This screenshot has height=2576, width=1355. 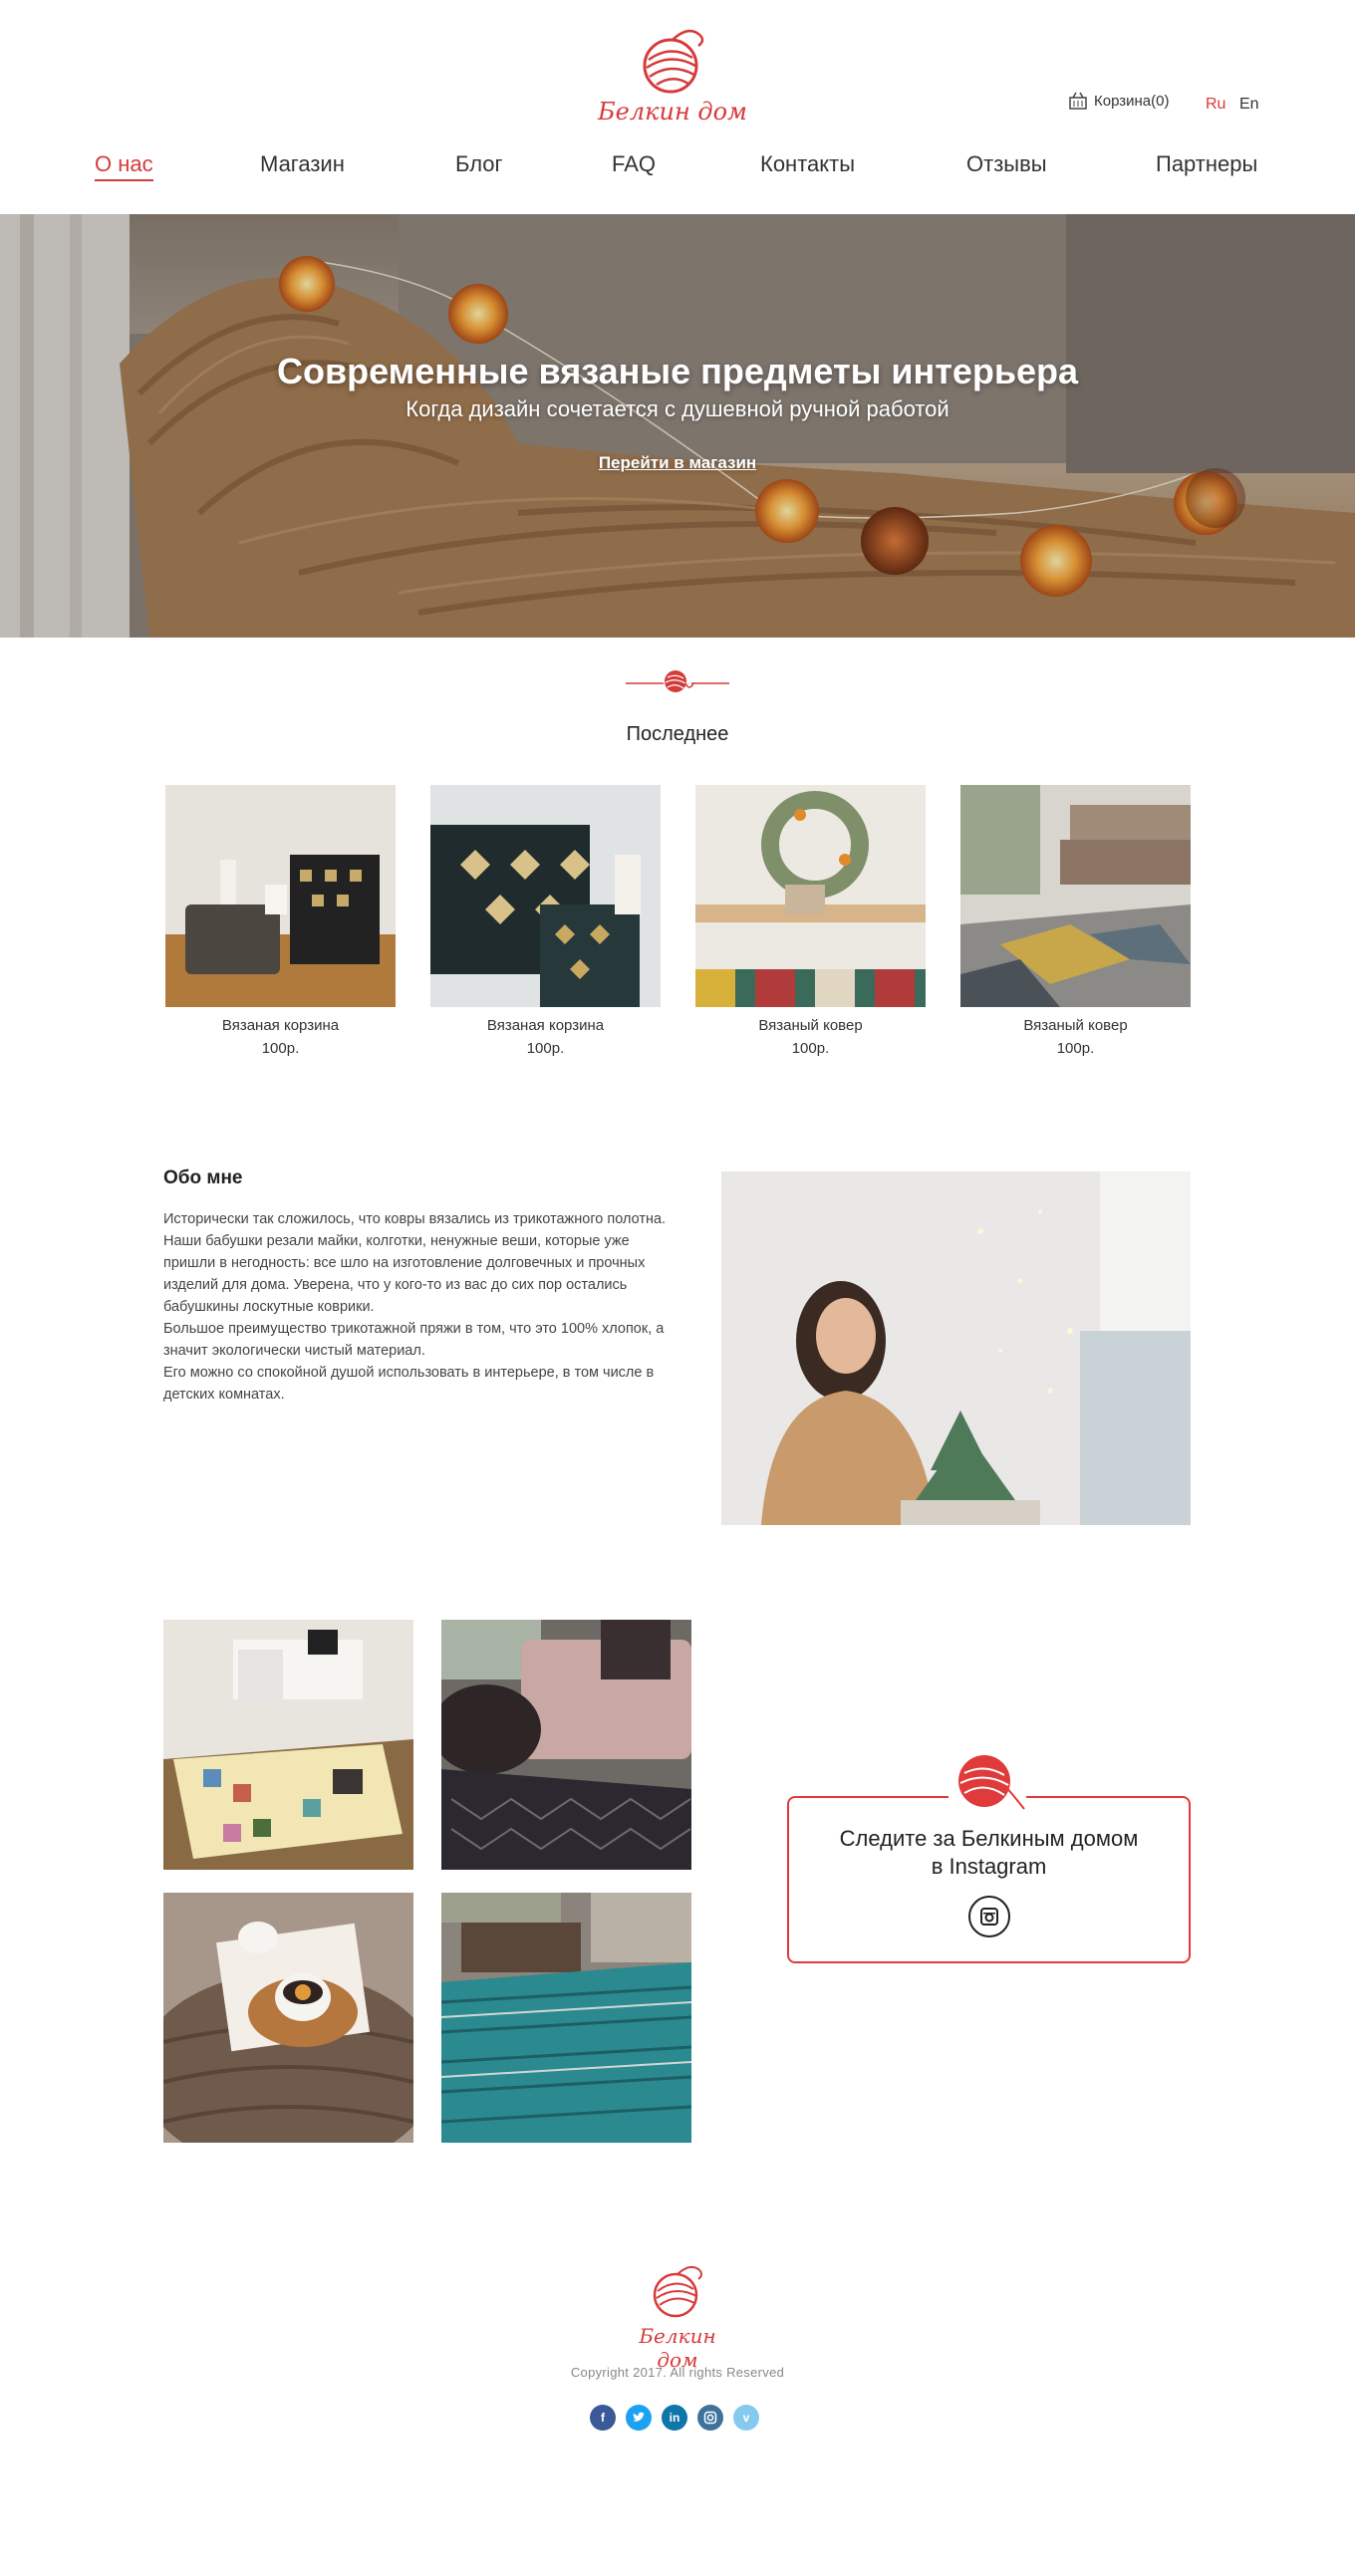 I want to click on instagram-button, so click(x=989, y=1916).